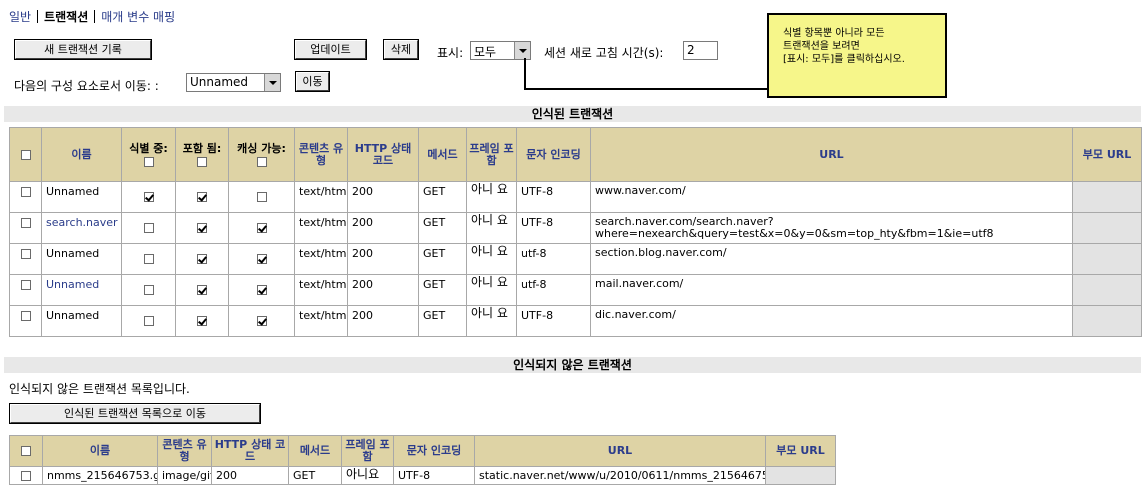  I want to click on cell-name: nmms_215646753.gif, so click(102, 475).